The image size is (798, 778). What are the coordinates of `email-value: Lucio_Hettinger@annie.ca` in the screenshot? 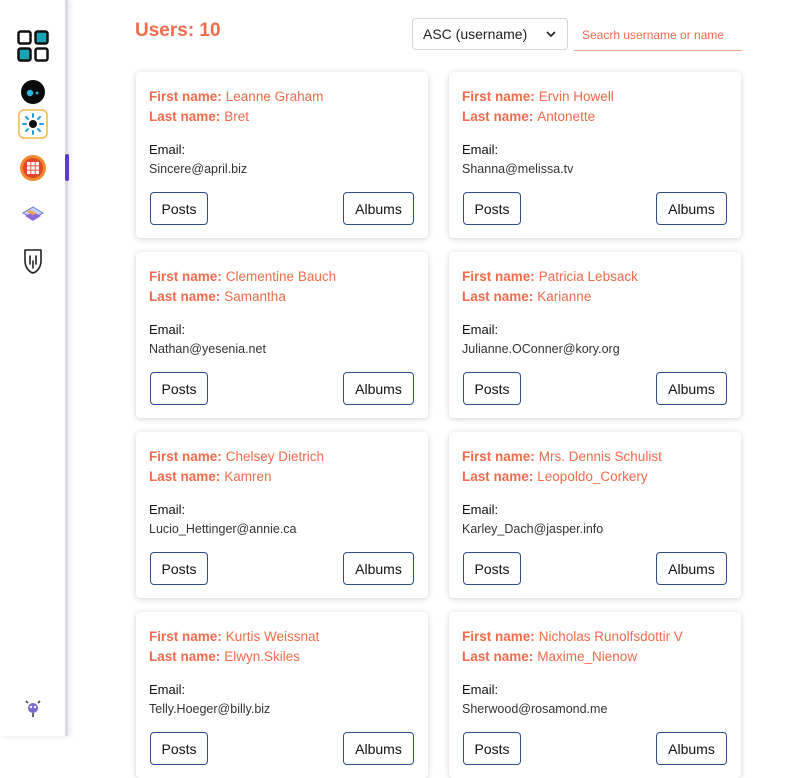 It's located at (223, 529).